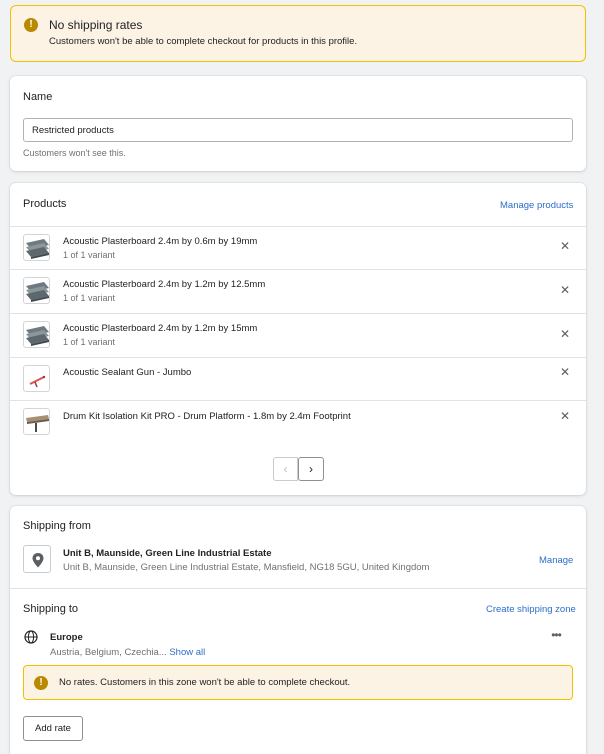  I want to click on more-actions-icon: •••, so click(556, 635).